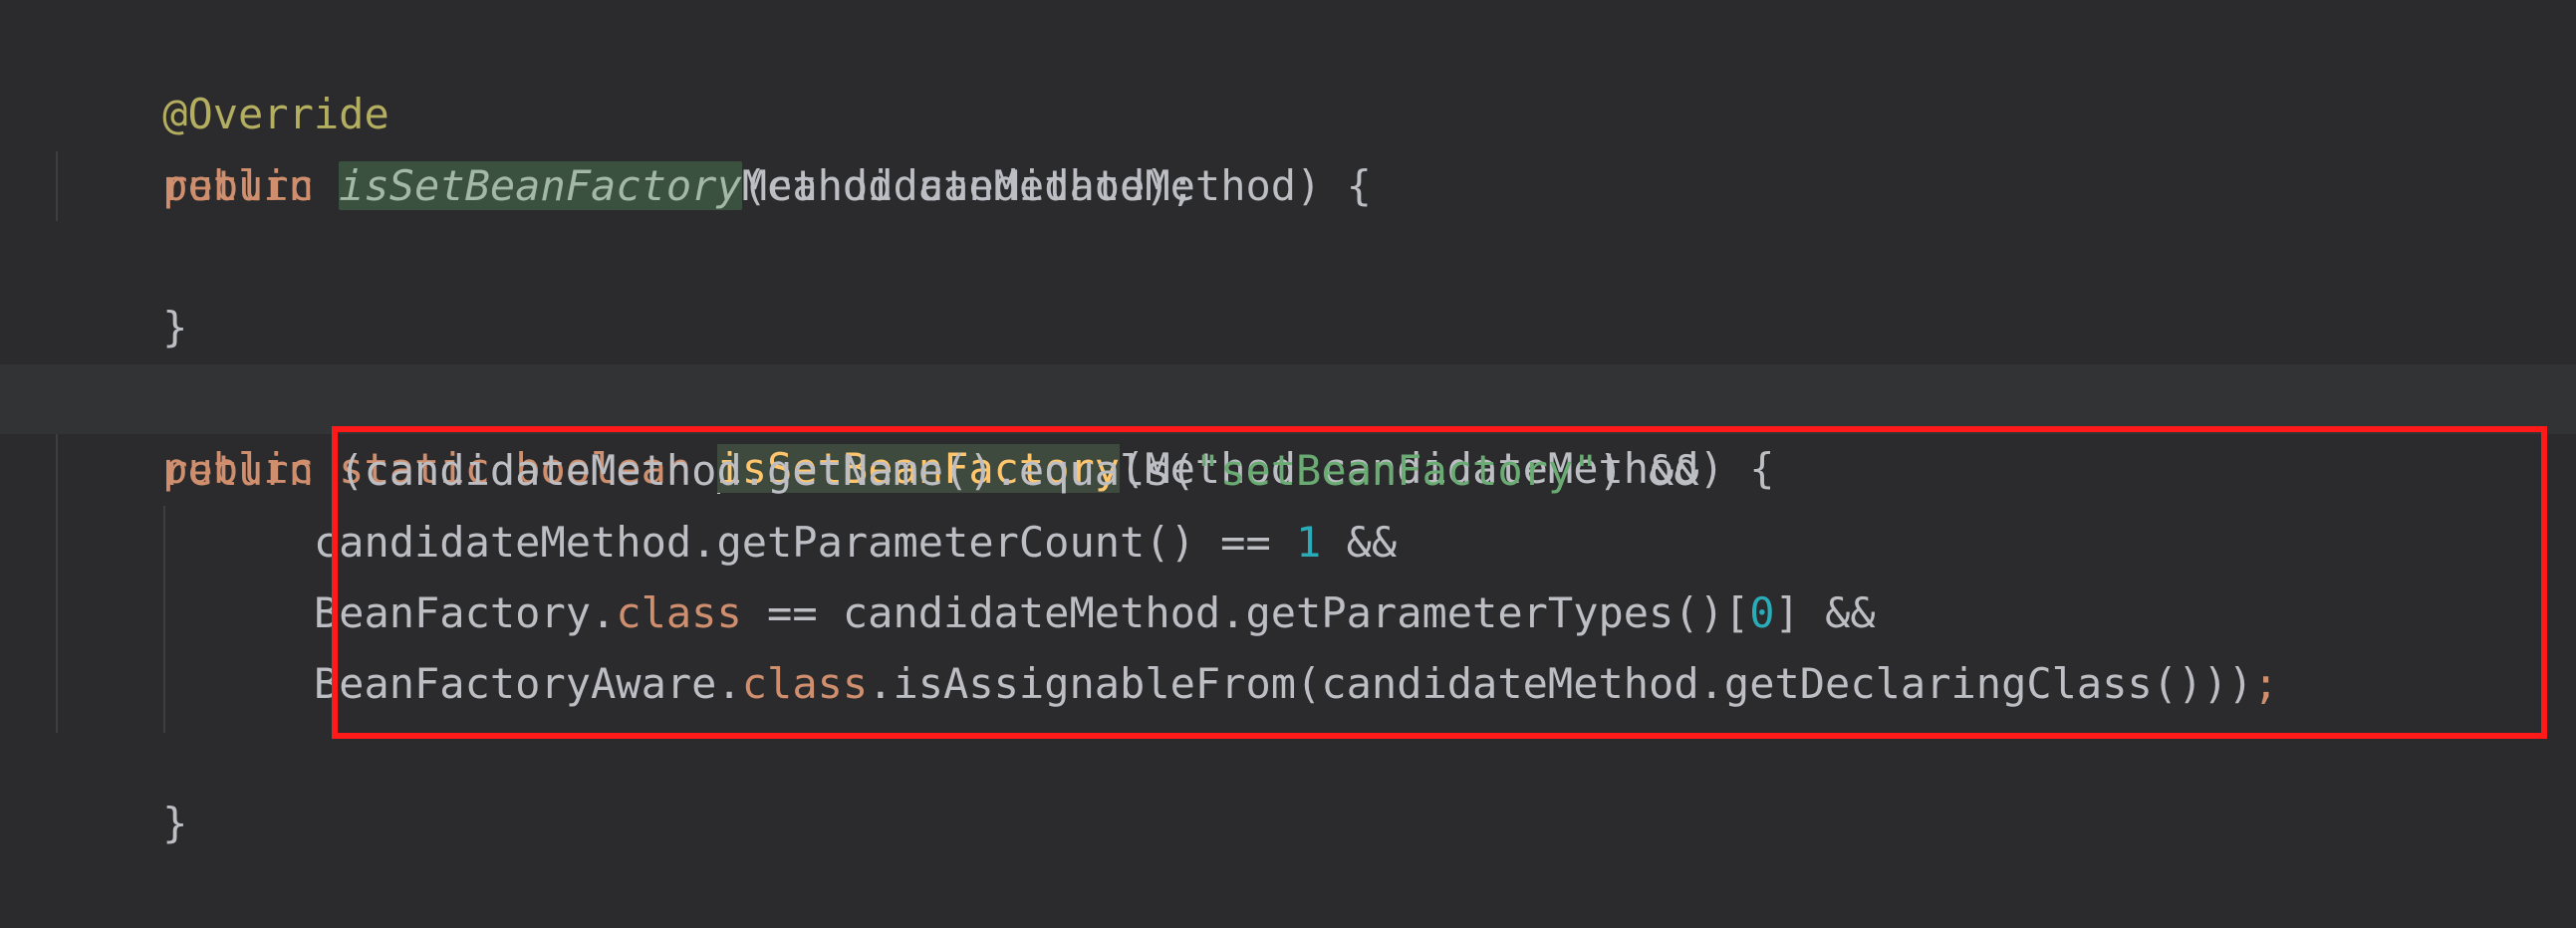 The width and height of the screenshot is (2576, 928). Describe the element at coordinates (2265, 684) in the screenshot. I see `semicolon: ;` at that location.